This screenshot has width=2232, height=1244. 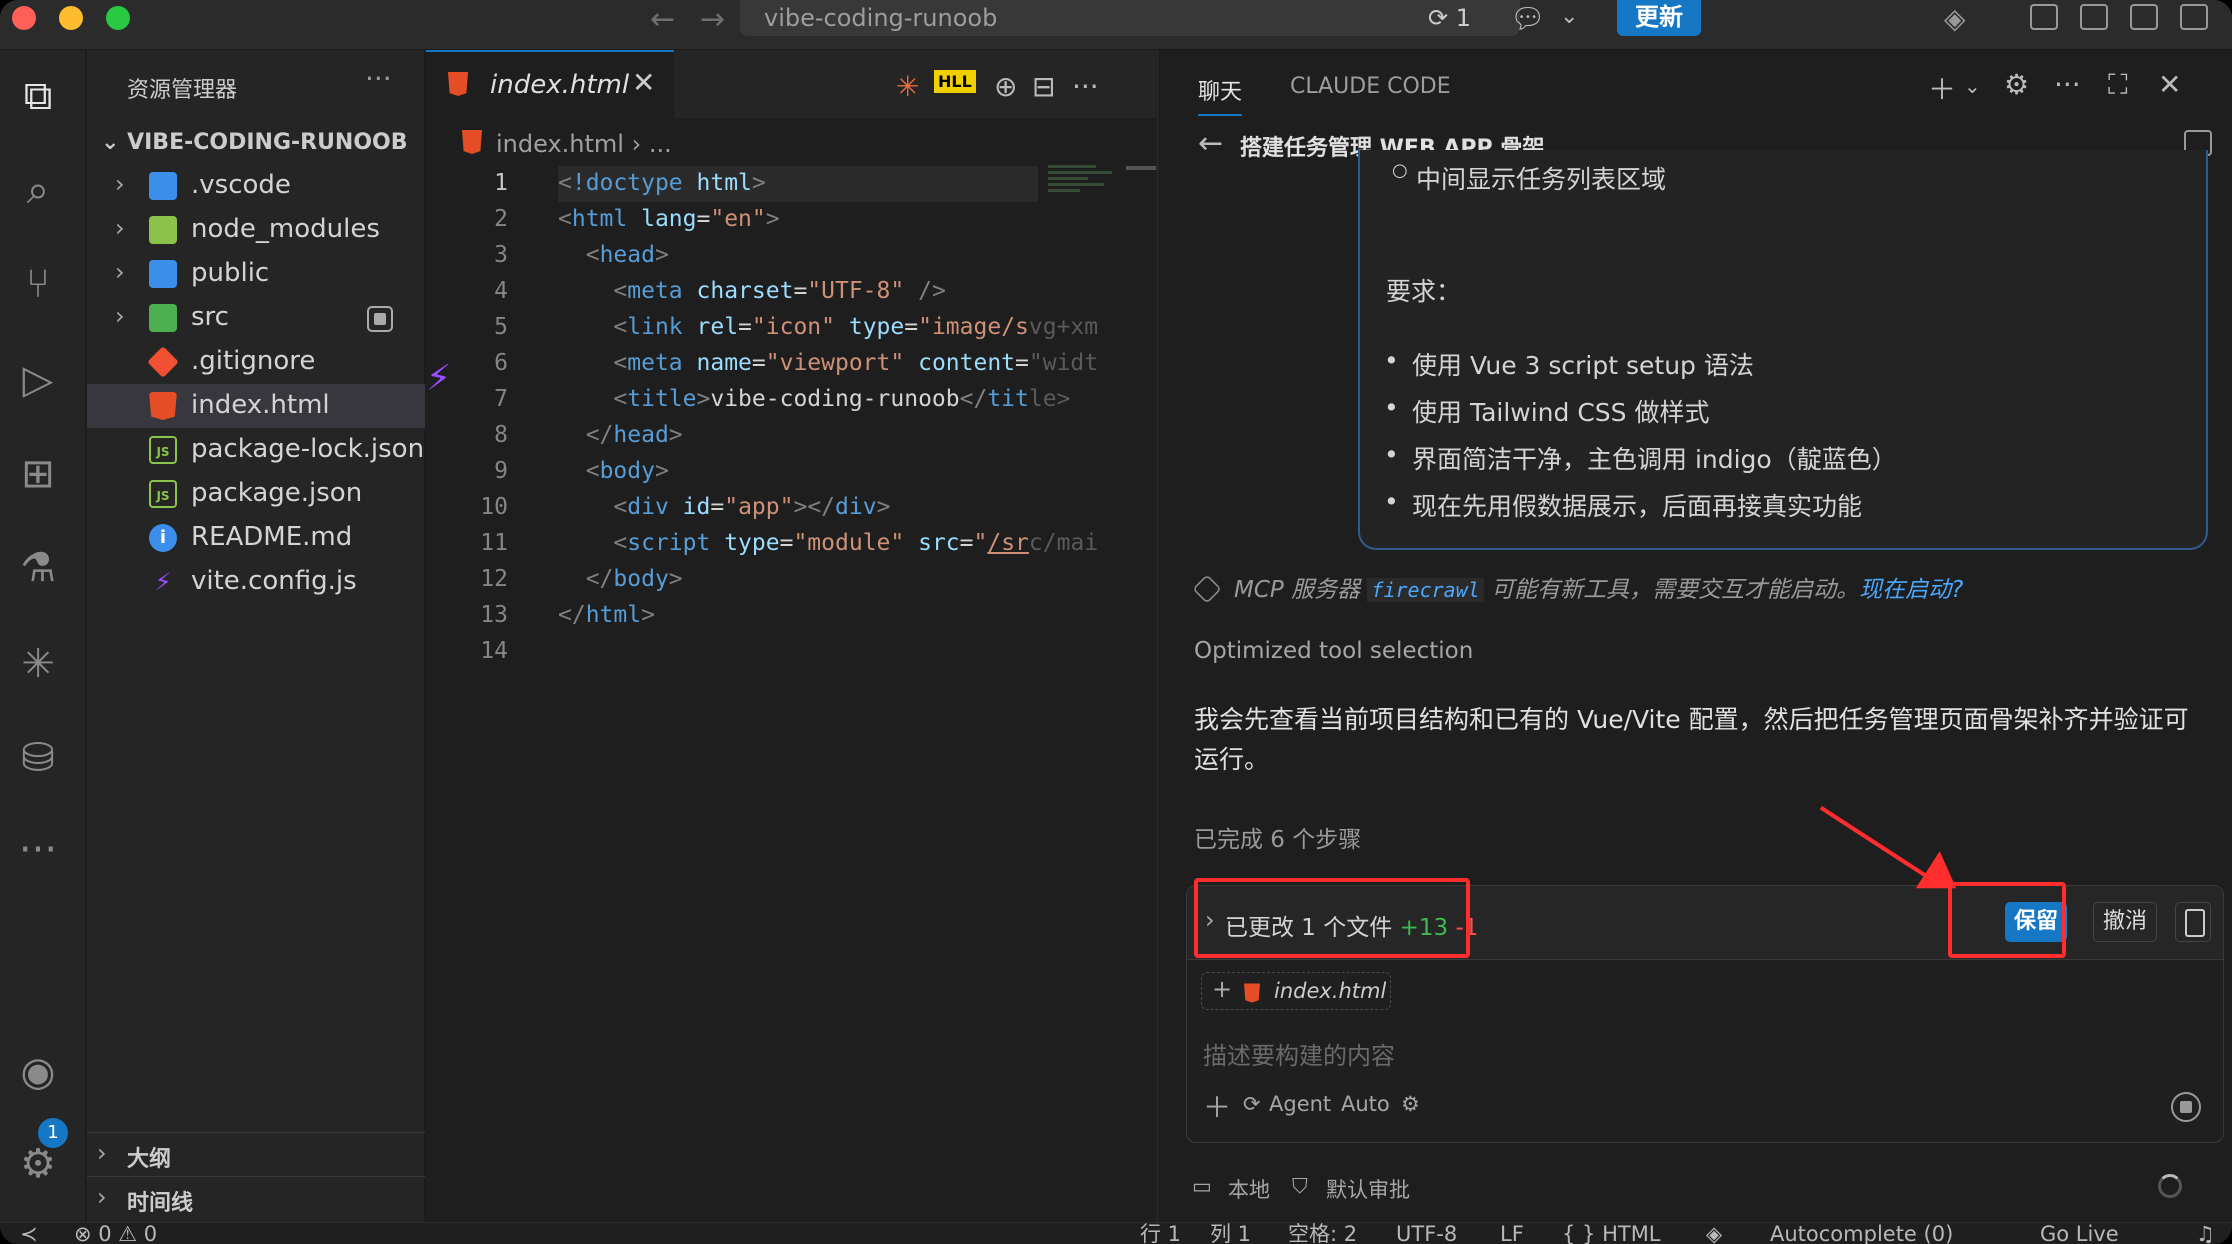 What do you see at coordinates (53, 1133) in the screenshot?
I see `settings-badge: 1` at bounding box center [53, 1133].